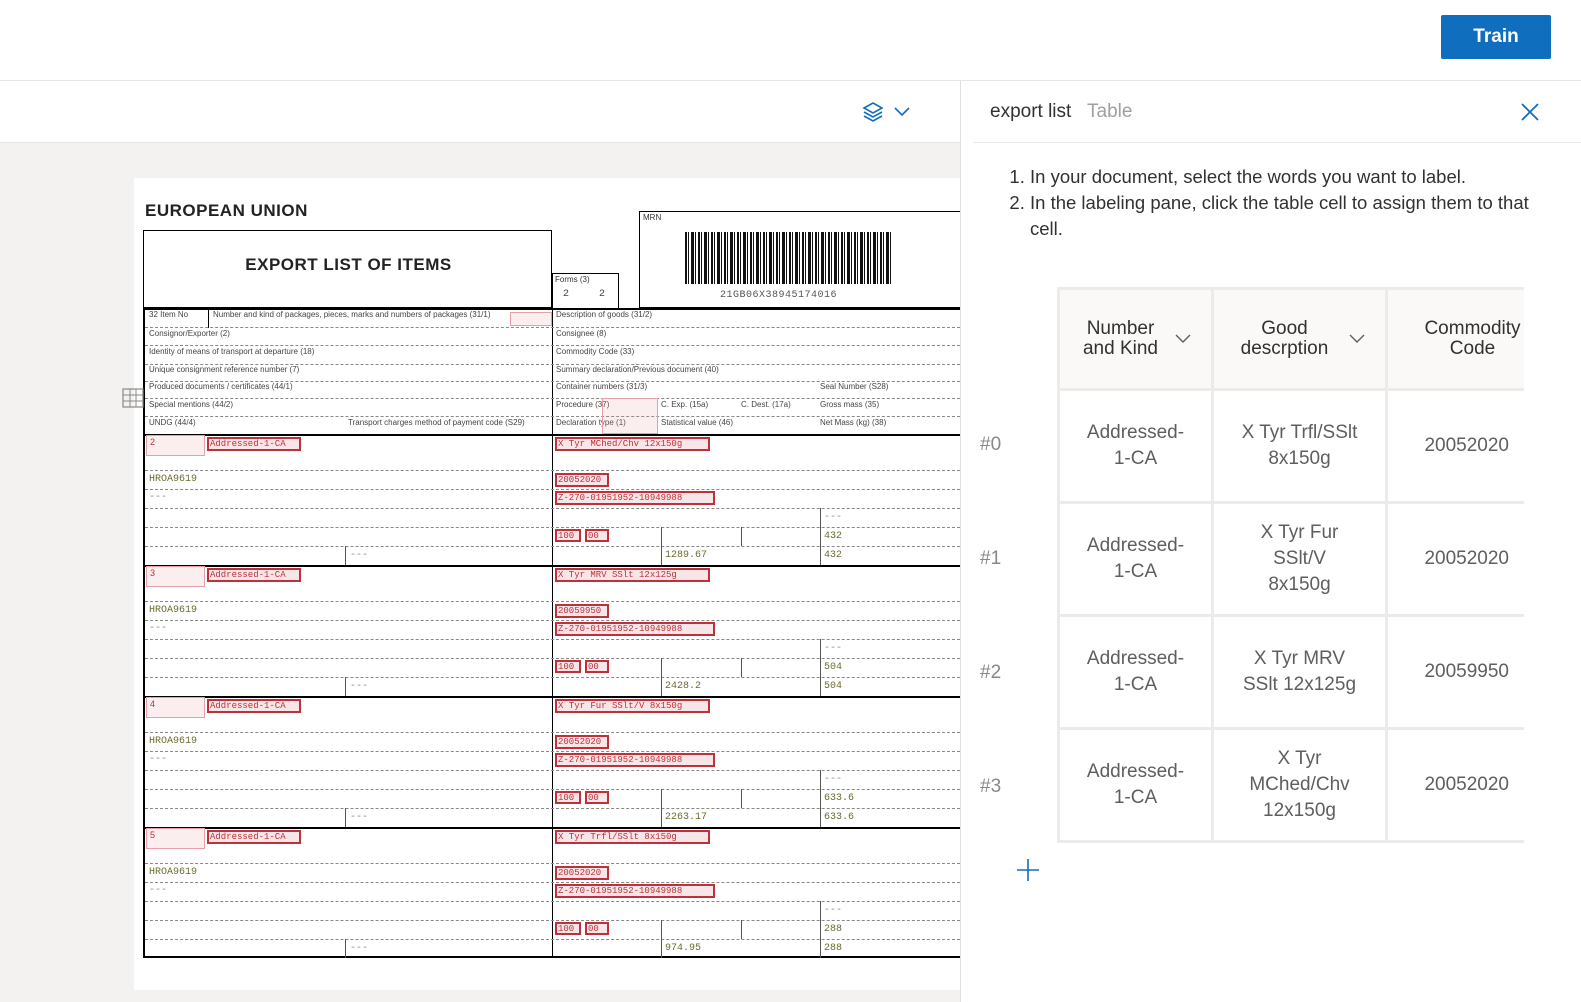 The width and height of the screenshot is (1581, 1002). Describe the element at coordinates (1299, 559) in the screenshot. I see `table-cell: X Tyr Fur SSlt/V 8x150g` at that location.